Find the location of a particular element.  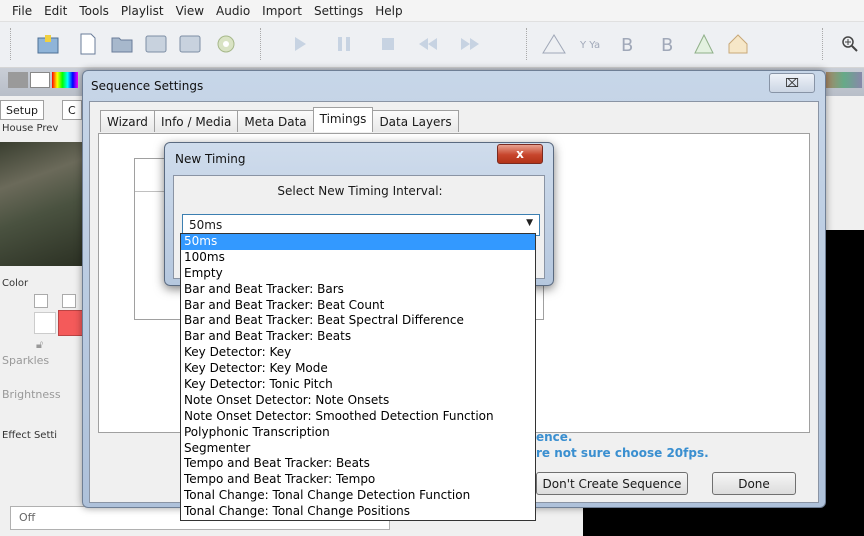

dropdown-option: Empty is located at coordinates (358, 274).